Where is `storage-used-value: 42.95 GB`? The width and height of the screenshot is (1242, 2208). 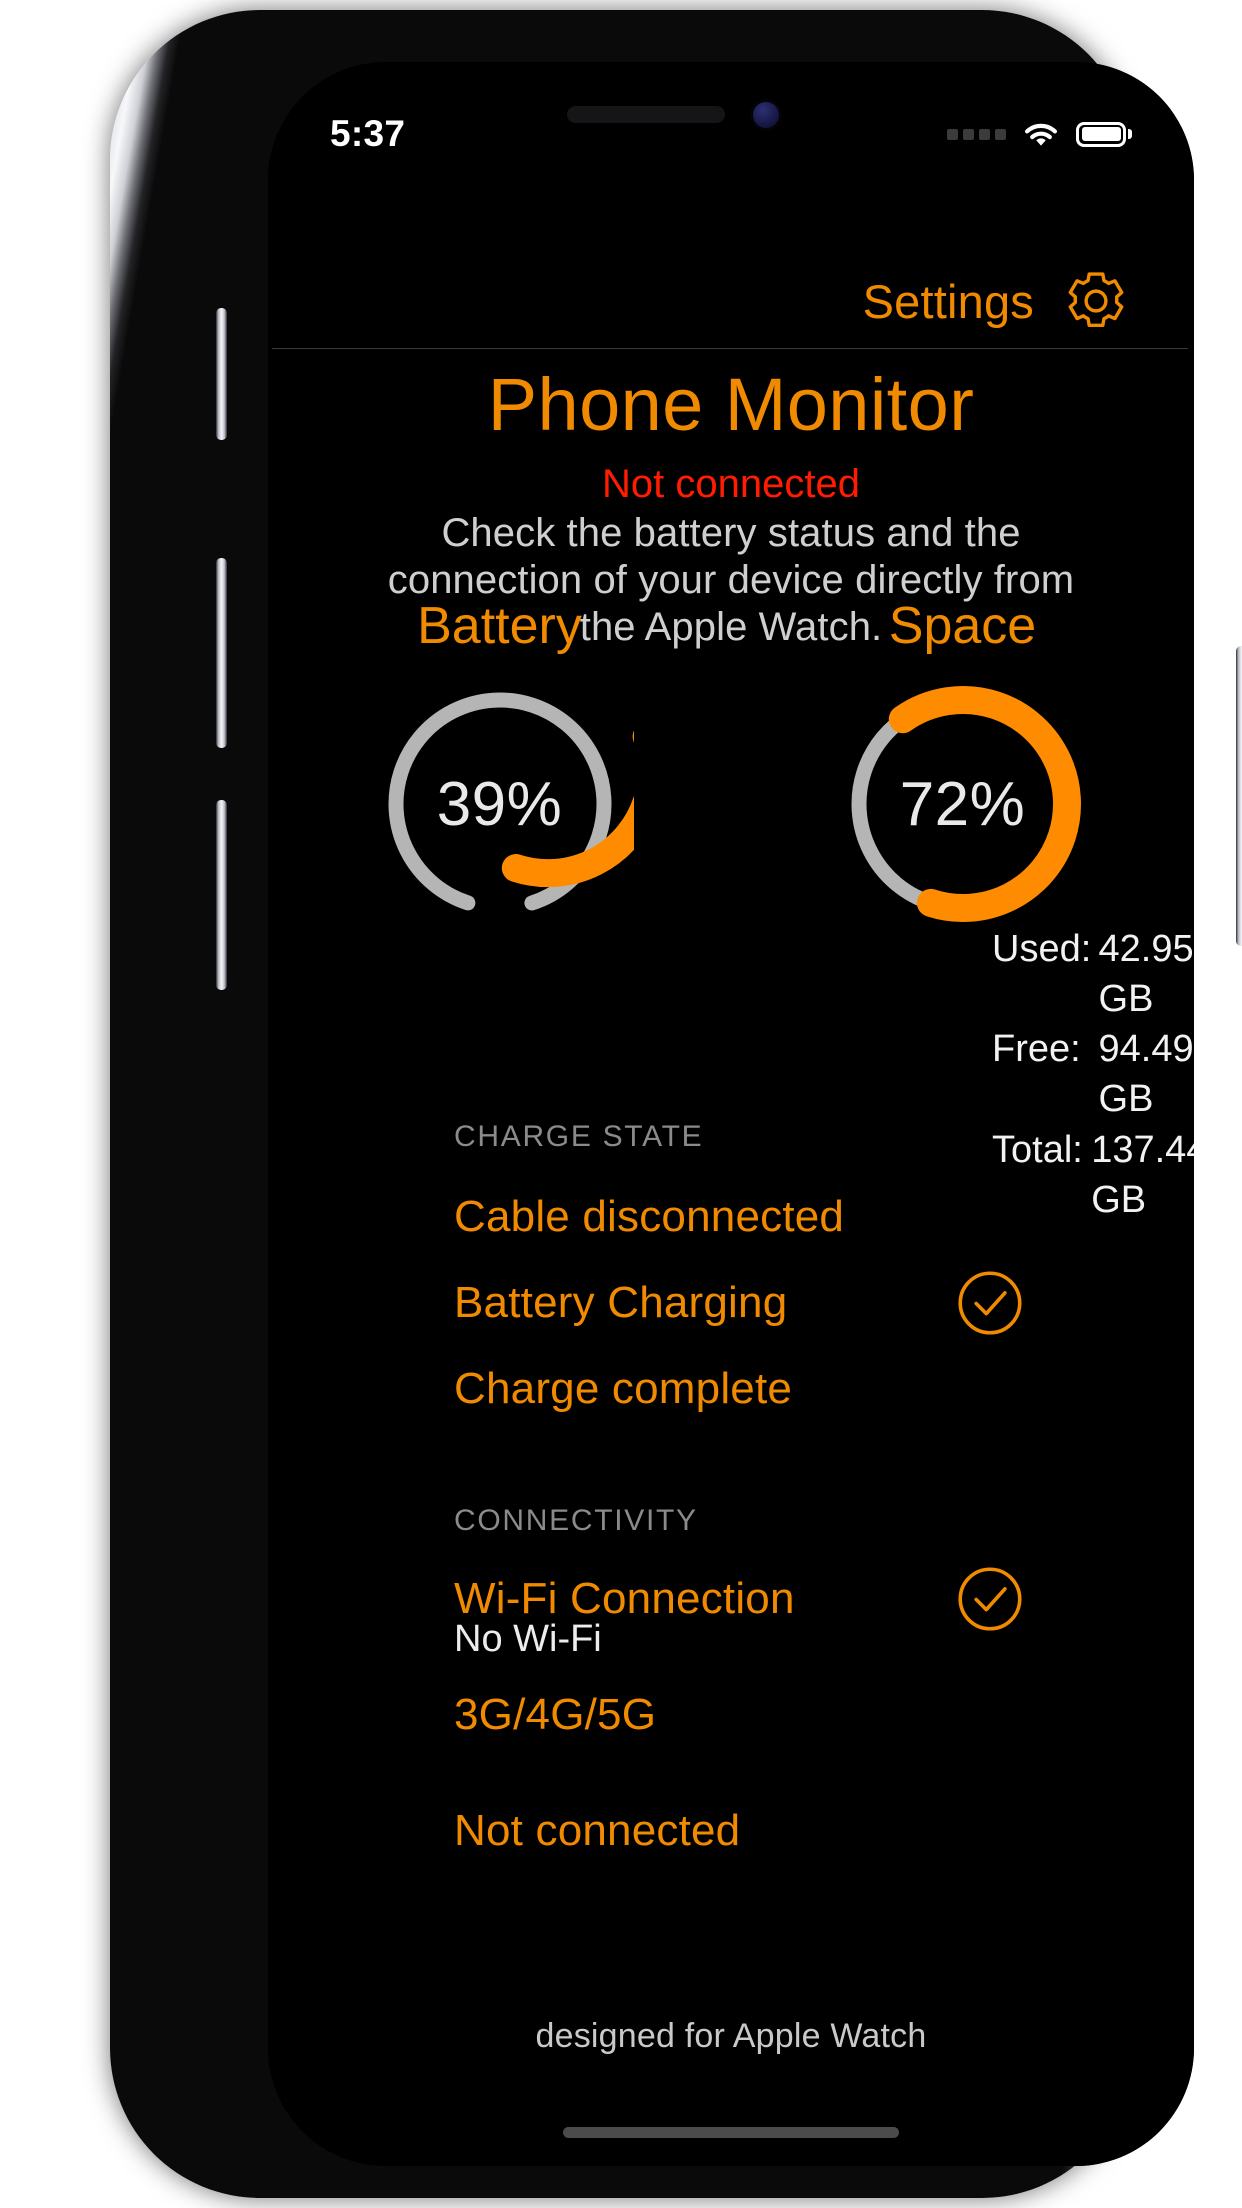 storage-used-value: 42.95 GB is located at coordinates (1146, 974).